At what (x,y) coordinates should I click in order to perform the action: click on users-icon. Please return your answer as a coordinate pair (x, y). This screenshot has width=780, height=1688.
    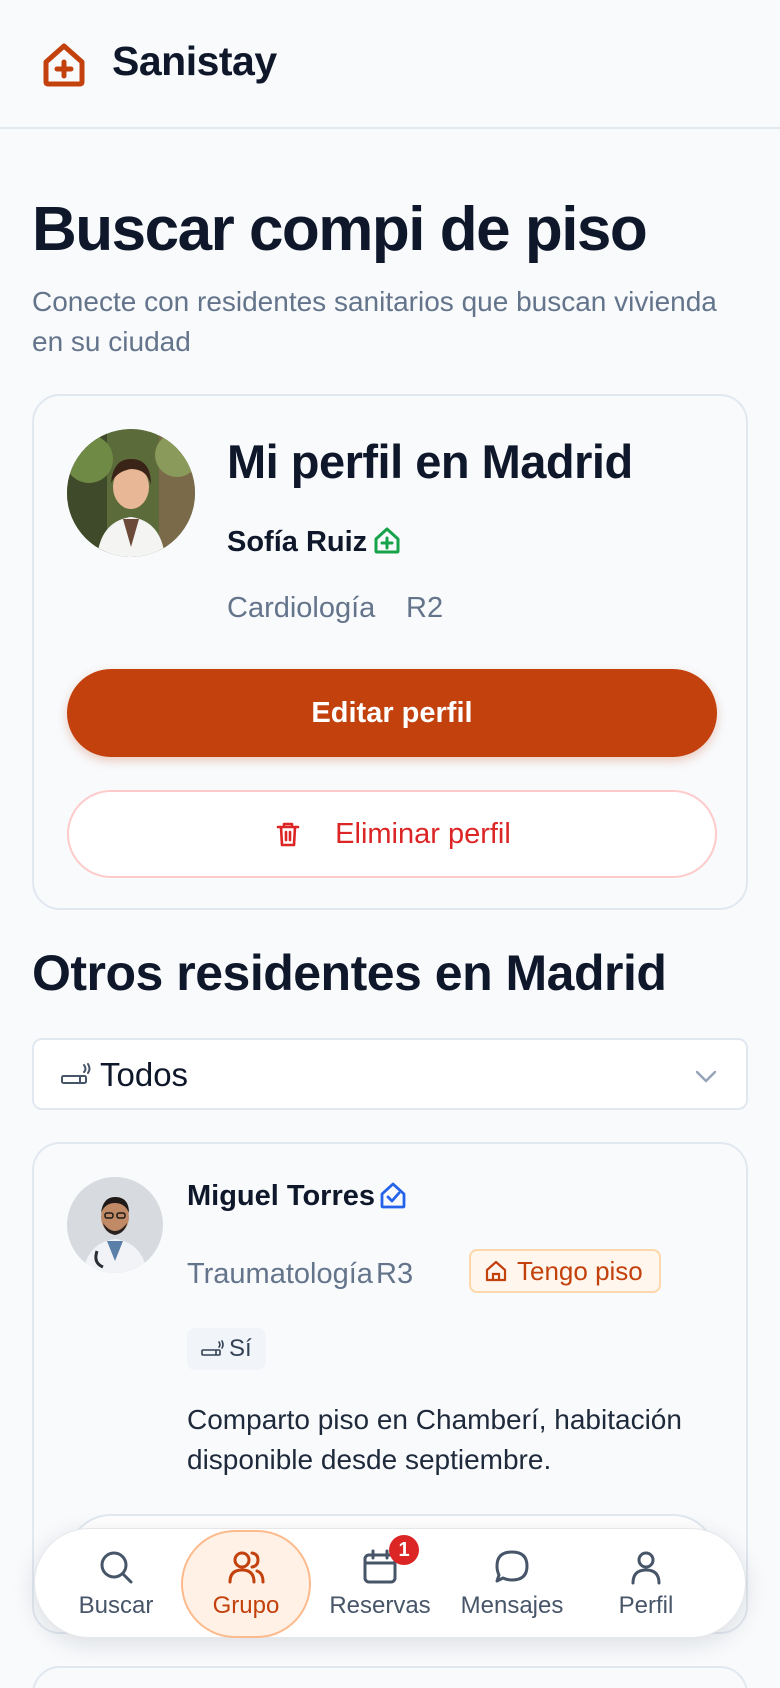
    Looking at the image, I should click on (246, 1567).